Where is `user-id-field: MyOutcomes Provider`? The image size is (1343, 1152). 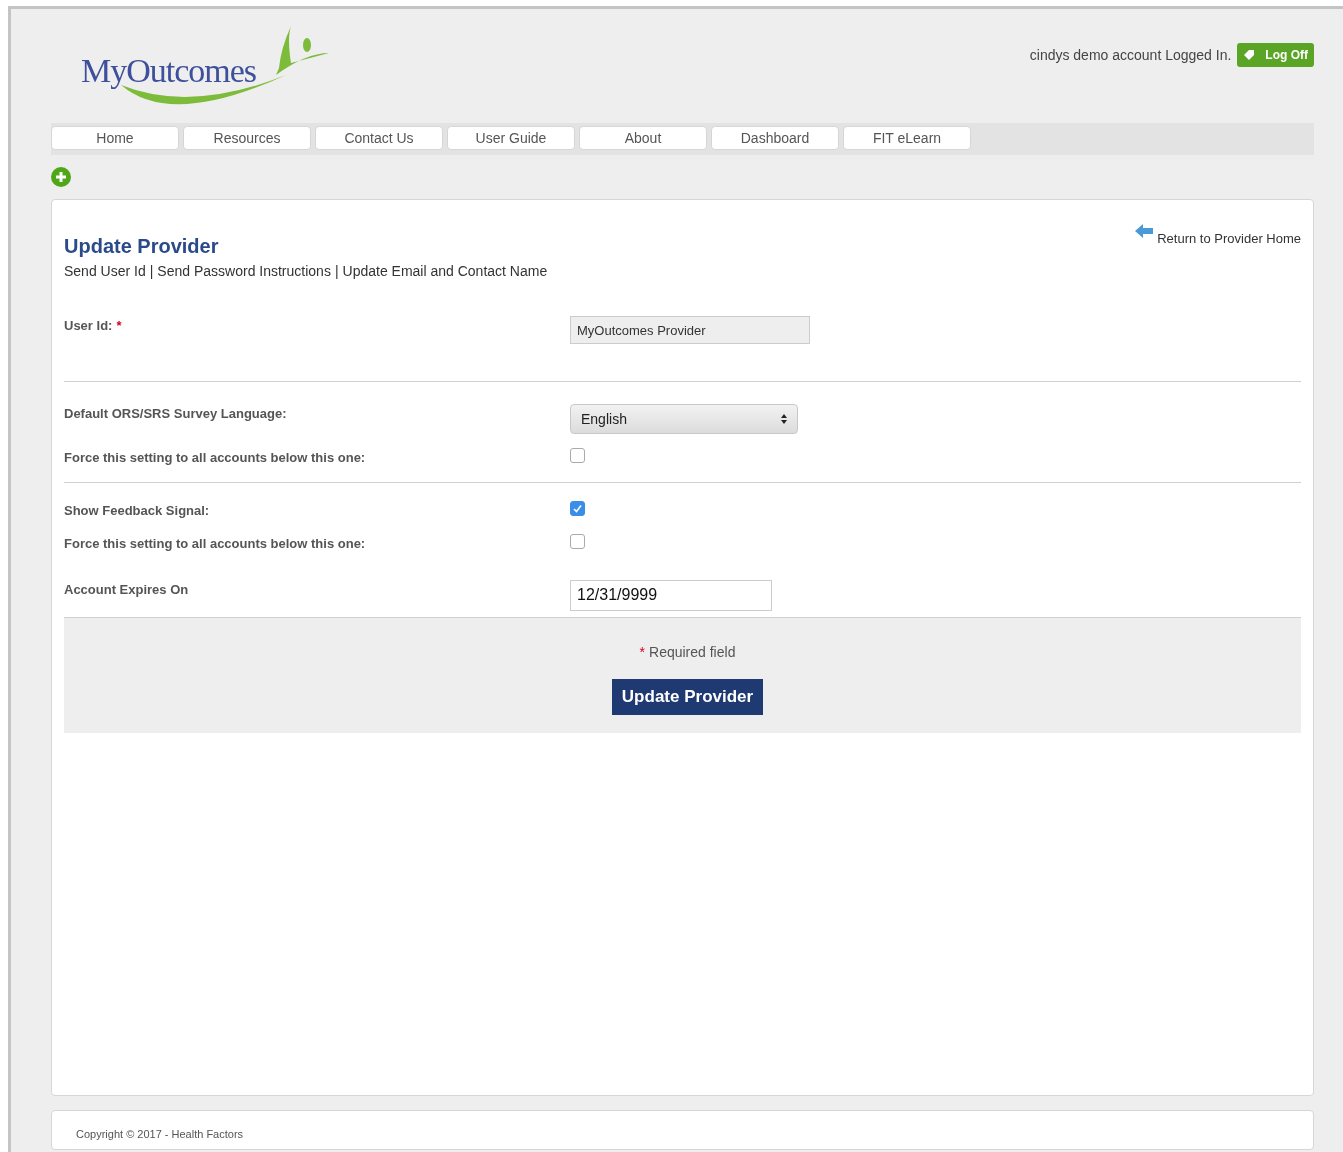 user-id-field: MyOutcomes Provider is located at coordinates (690, 330).